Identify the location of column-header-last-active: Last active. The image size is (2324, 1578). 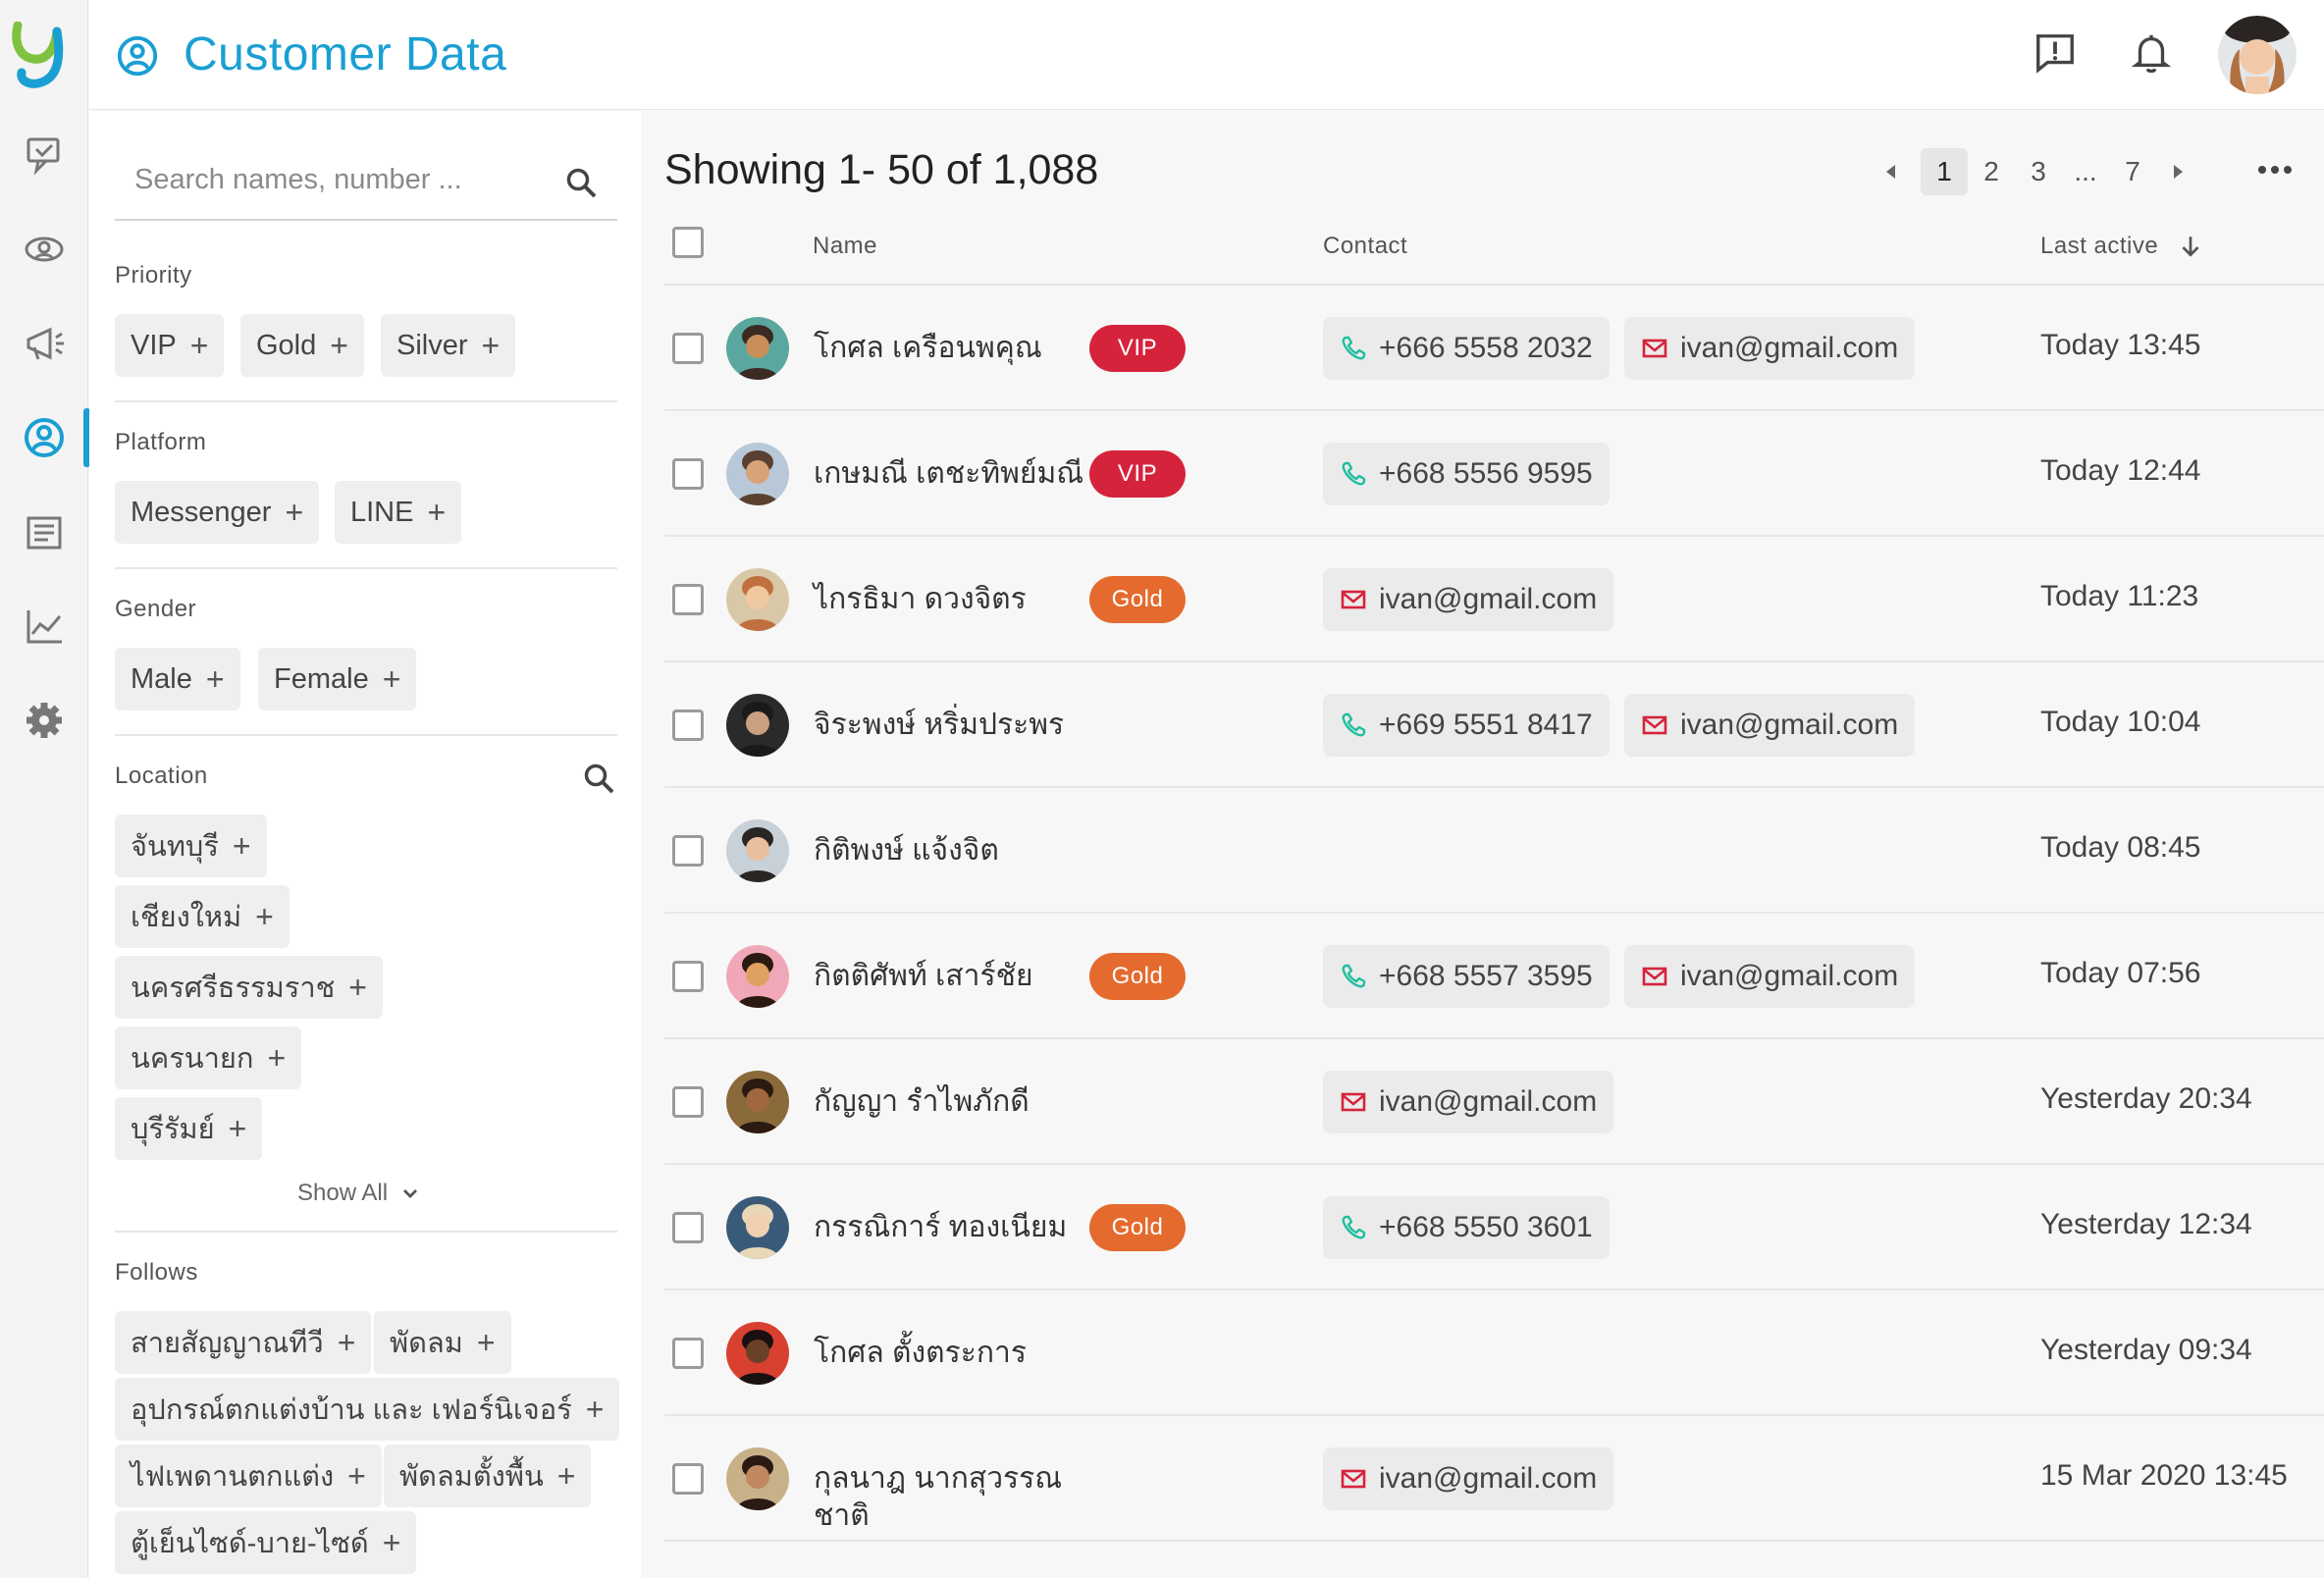
(2121, 246).